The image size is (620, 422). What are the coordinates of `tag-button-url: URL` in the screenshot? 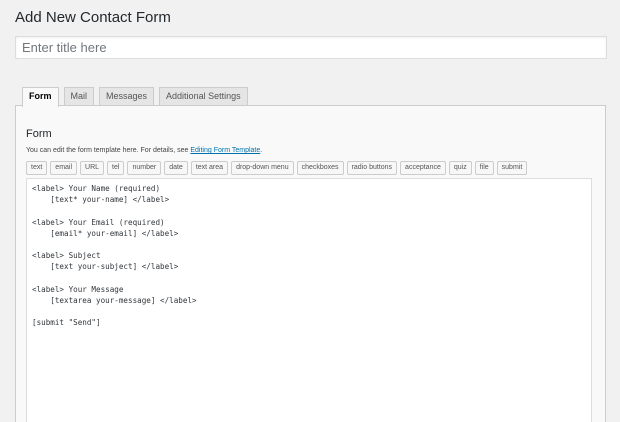 It's located at (92, 168).